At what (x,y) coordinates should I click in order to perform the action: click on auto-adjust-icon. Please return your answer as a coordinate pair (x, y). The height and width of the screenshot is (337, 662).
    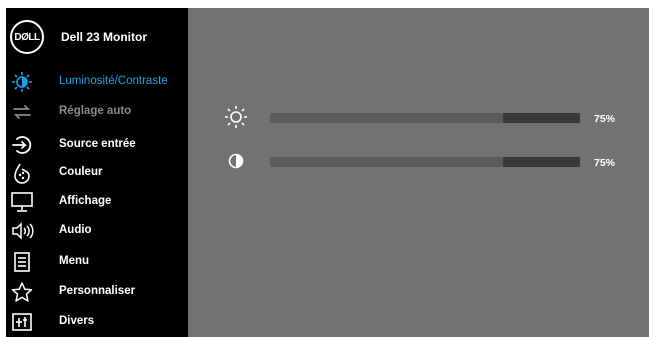
    Looking at the image, I should click on (22, 112).